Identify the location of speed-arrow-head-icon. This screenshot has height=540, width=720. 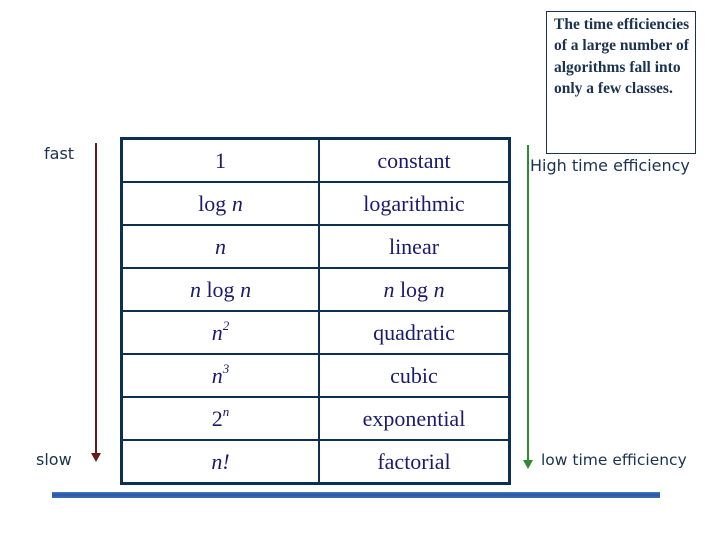
(96, 457).